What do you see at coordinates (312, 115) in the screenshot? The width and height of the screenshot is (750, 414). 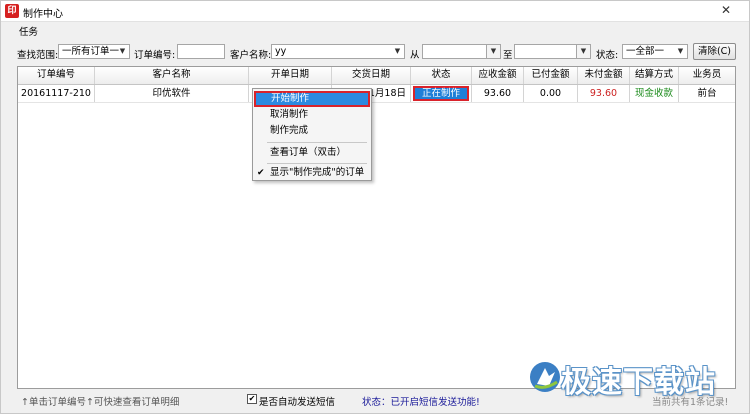 I see `menu-item-cancel-production: 取消制作` at bounding box center [312, 115].